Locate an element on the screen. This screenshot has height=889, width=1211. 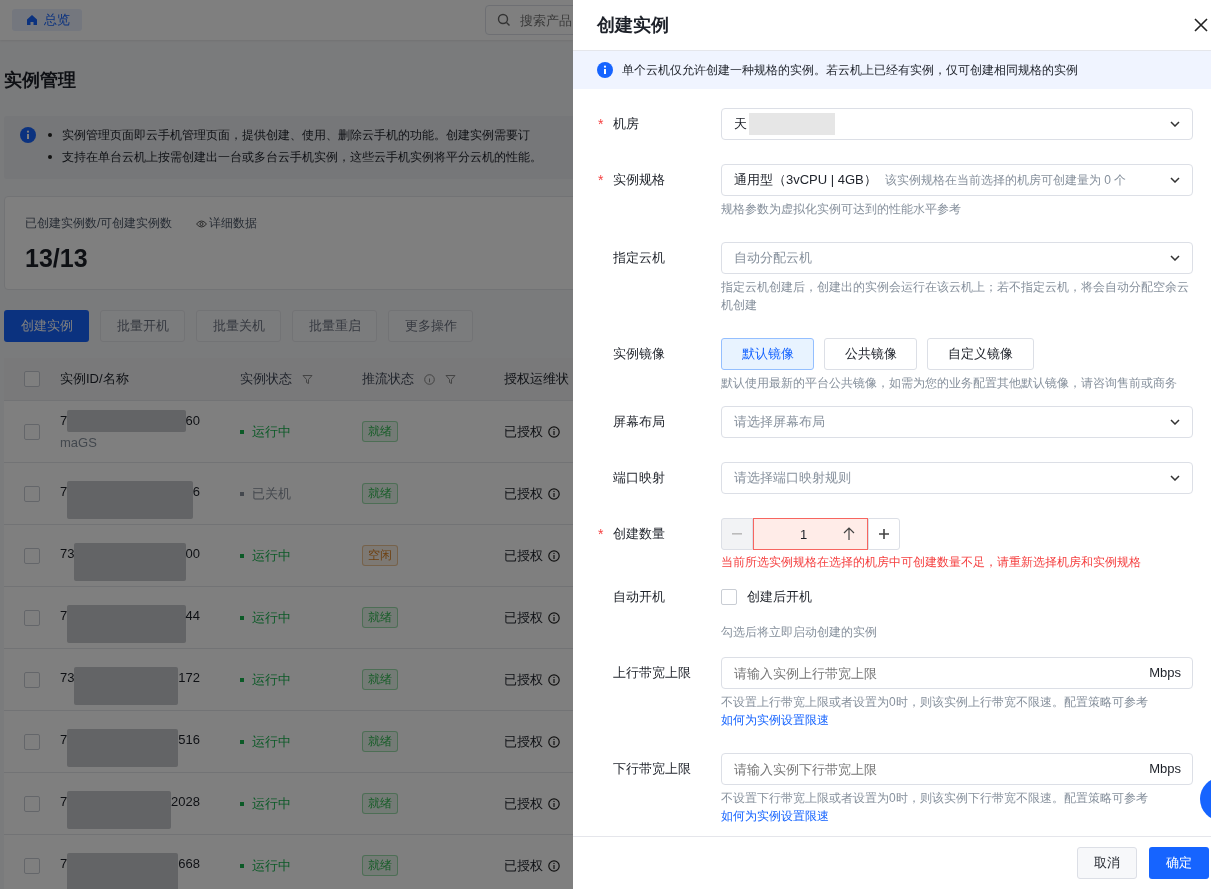
help-text: 默认使用最新的平台公共镜像，如需为您的业务配置其他默认镜像，请咨询售前或商务 is located at coordinates (949, 383).